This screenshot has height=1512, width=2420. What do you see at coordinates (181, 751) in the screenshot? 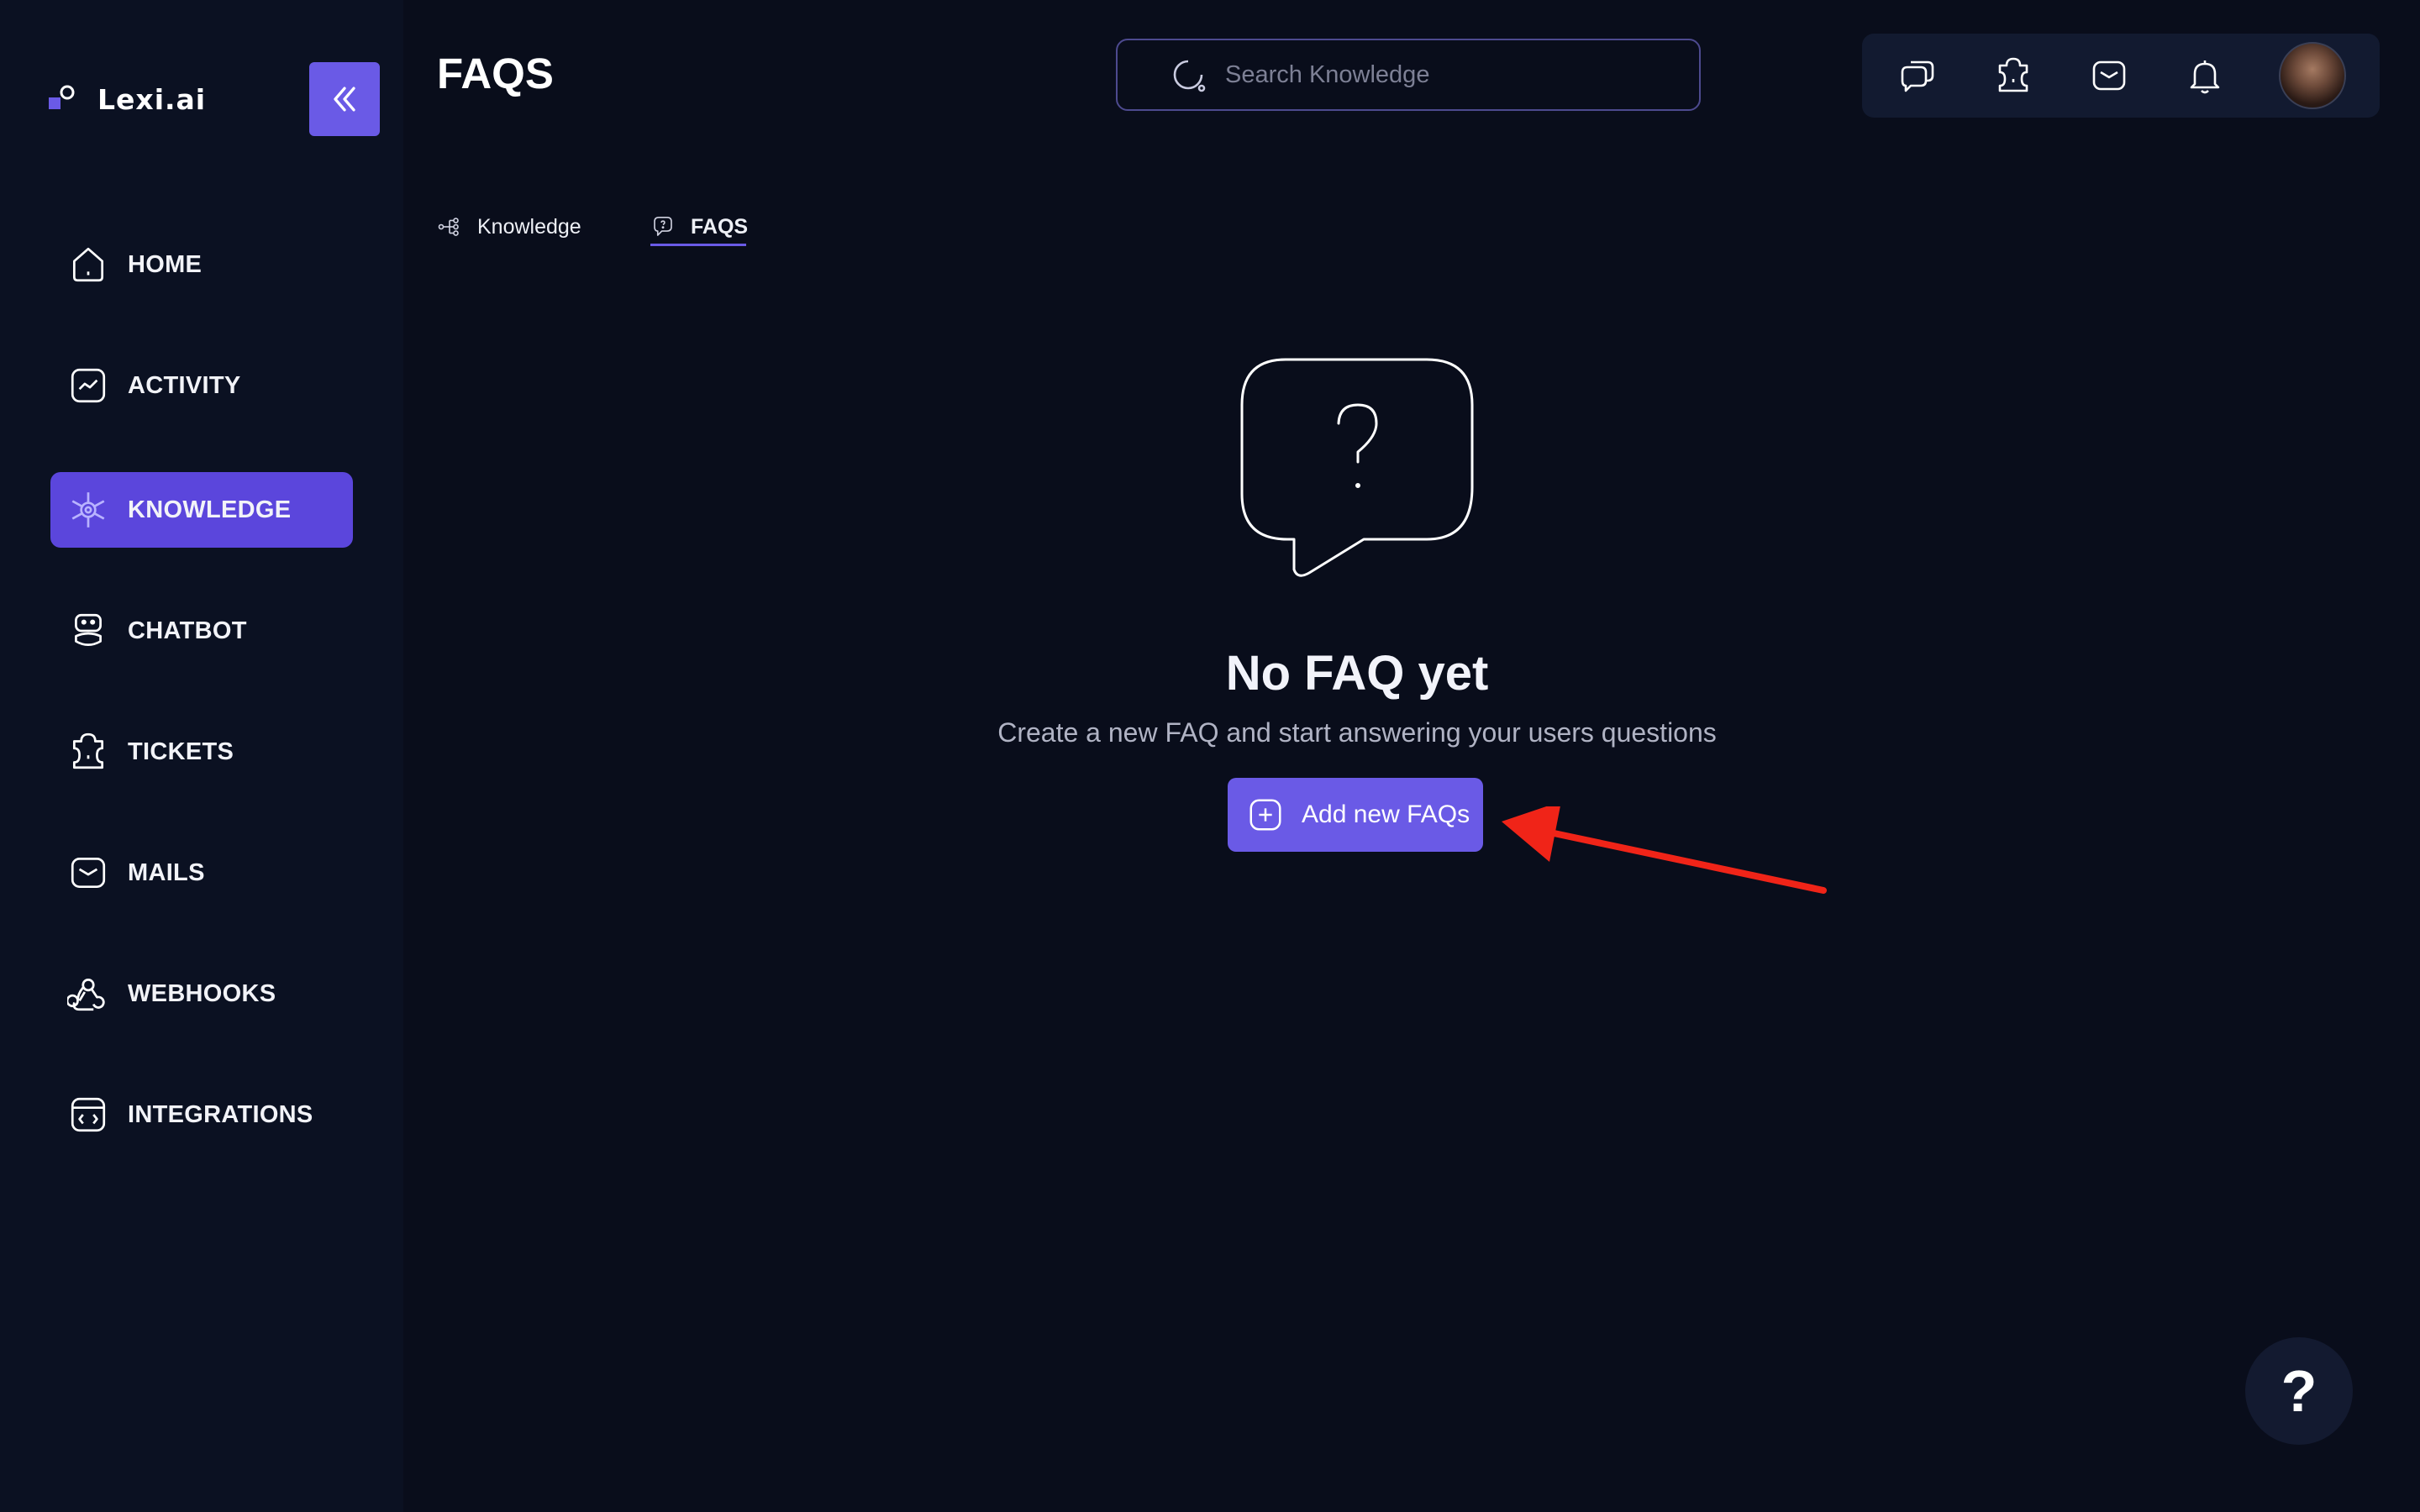
I see `sidebar-item-label: TICKETS` at bounding box center [181, 751].